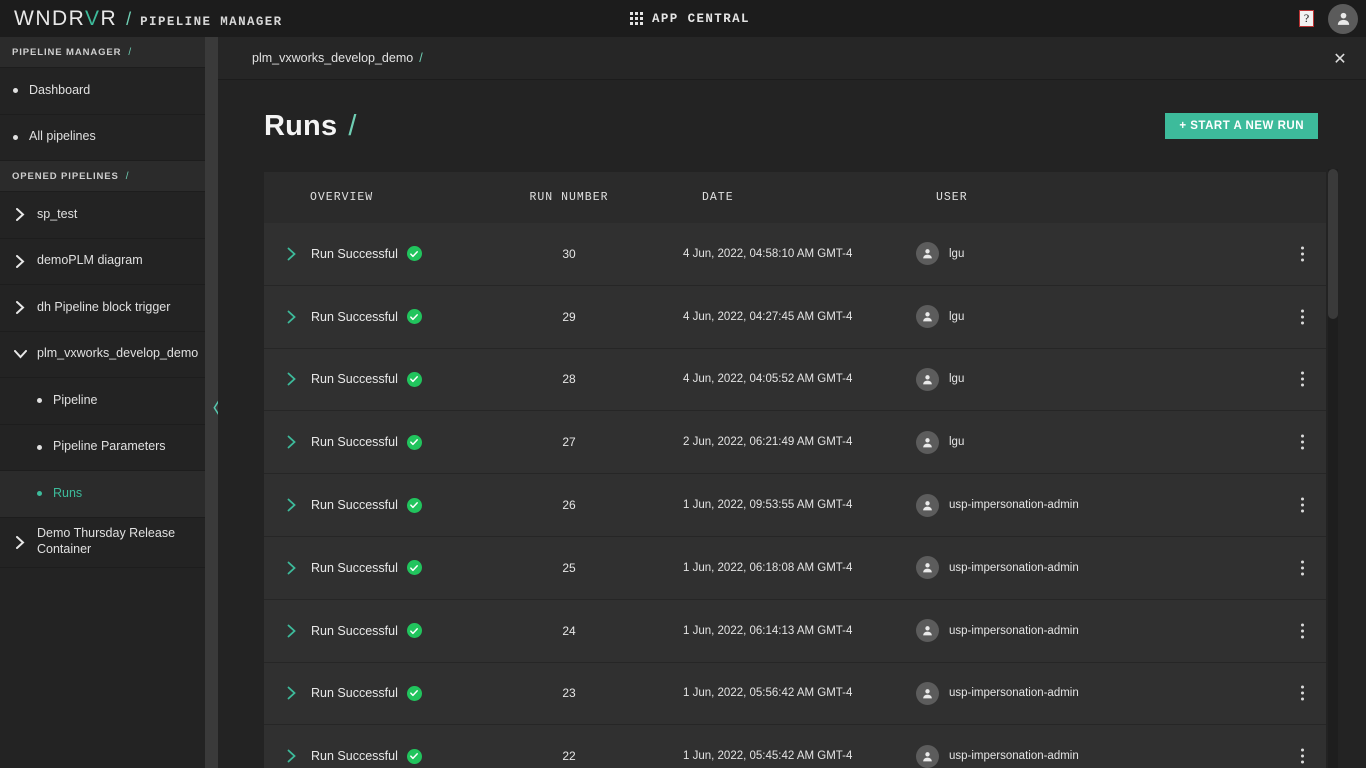 Image resolution: width=1366 pixels, height=768 pixels. I want to click on sidebar-item-label: Pipeline Parameters, so click(109, 446).